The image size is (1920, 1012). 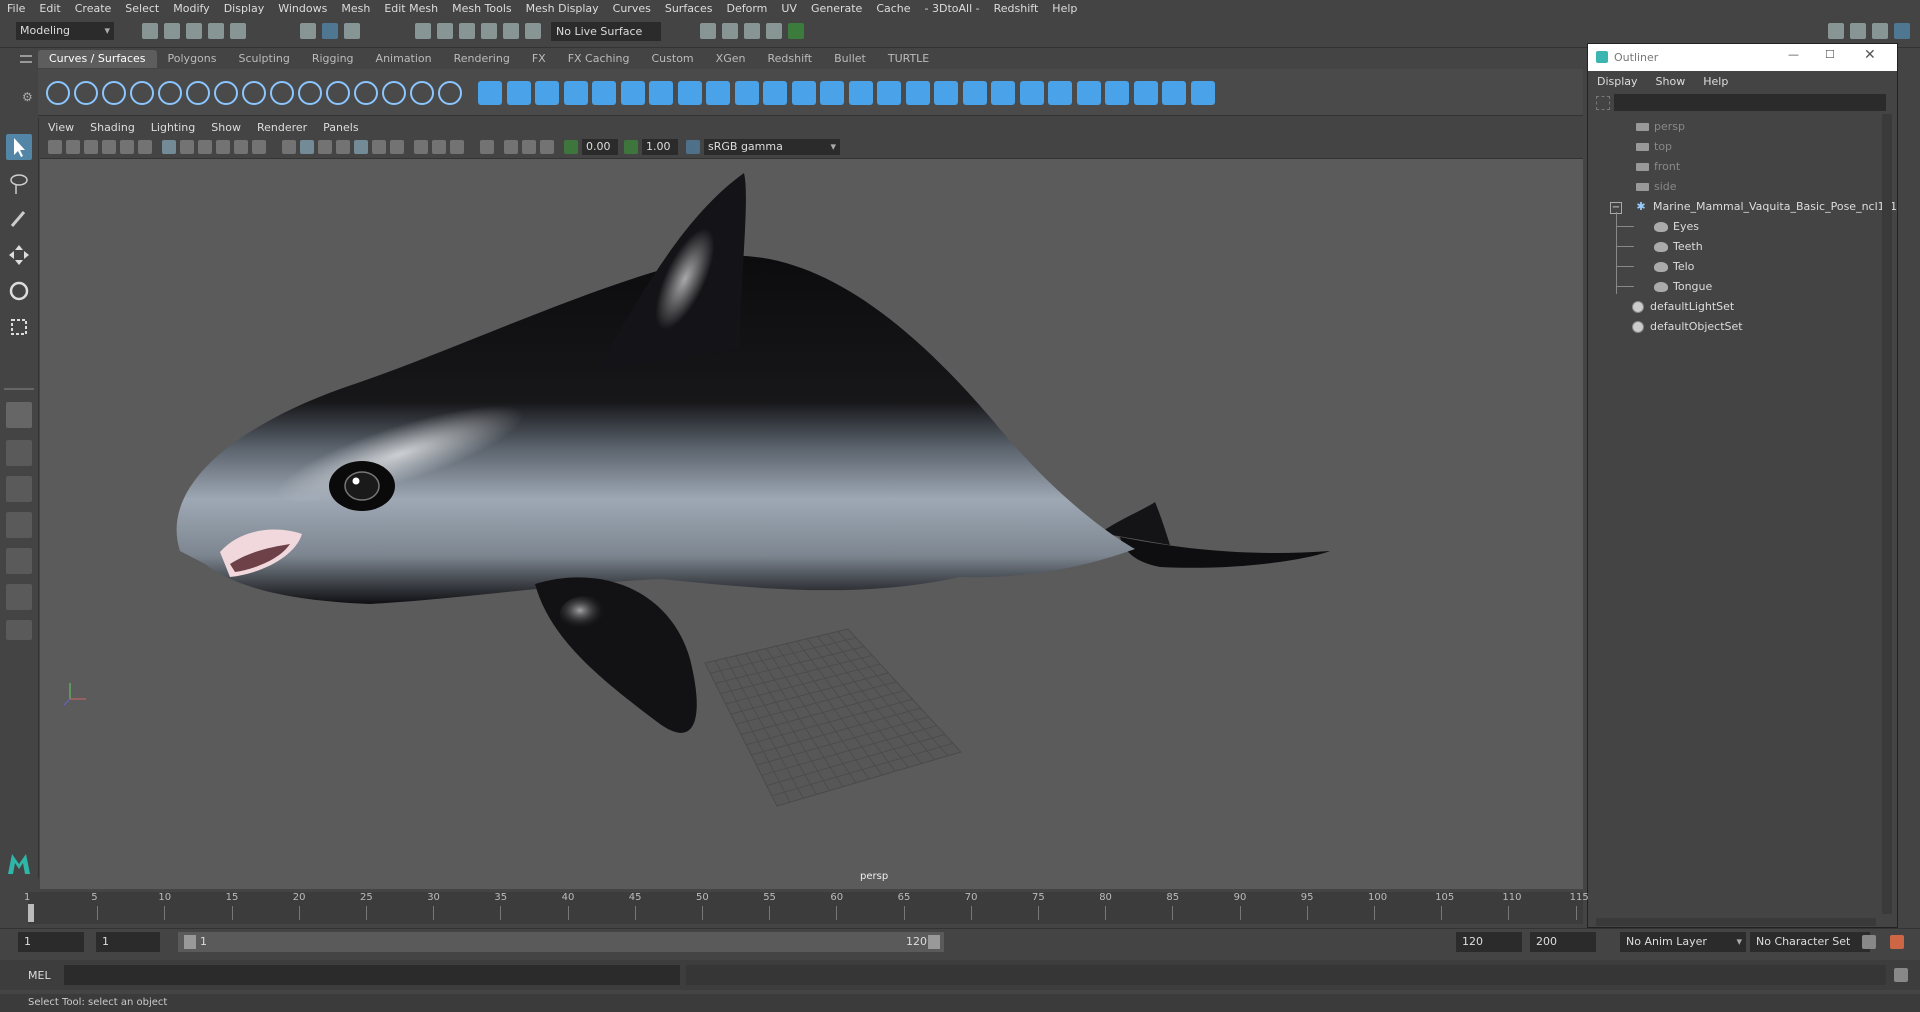 What do you see at coordinates (1902, 31) in the screenshot?
I see `channel-box-icon` at bounding box center [1902, 31].